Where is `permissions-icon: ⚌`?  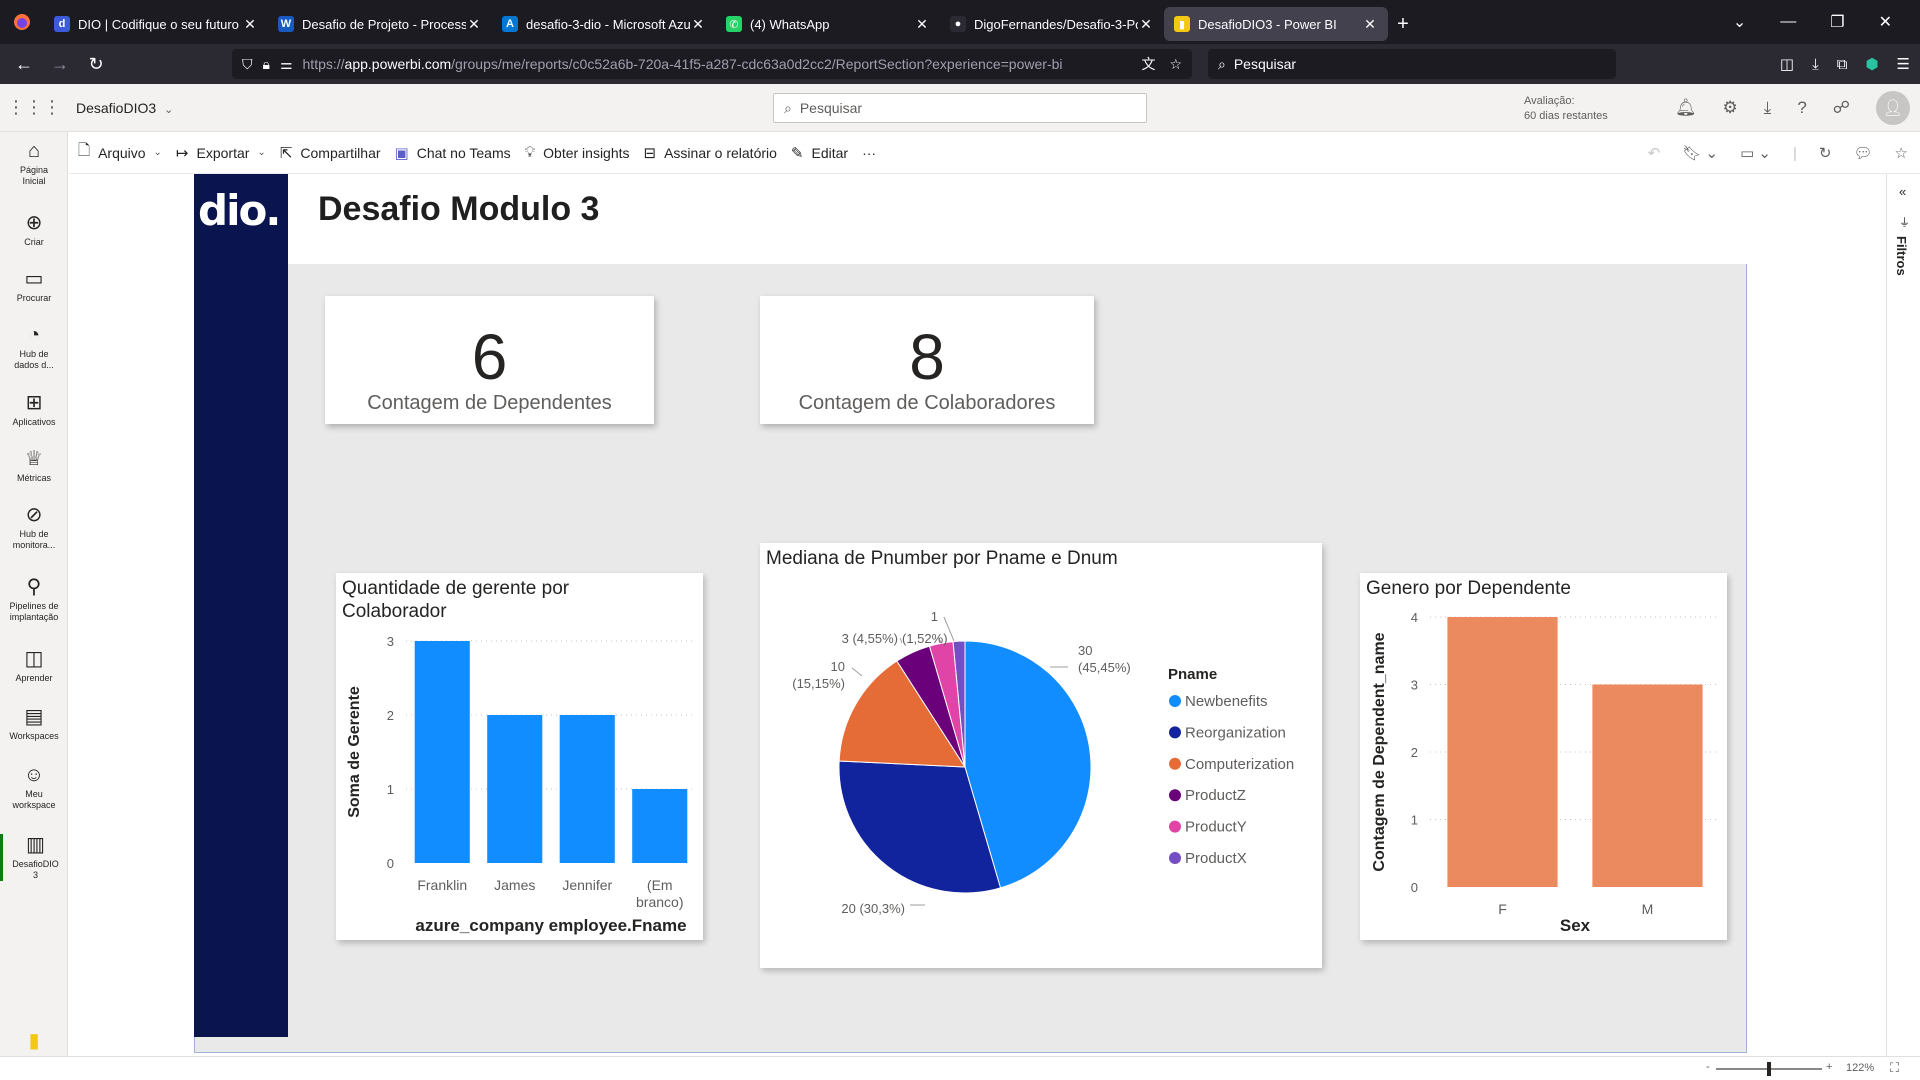
permissions-icon: ⚌ is located at coordinates (286, 64).